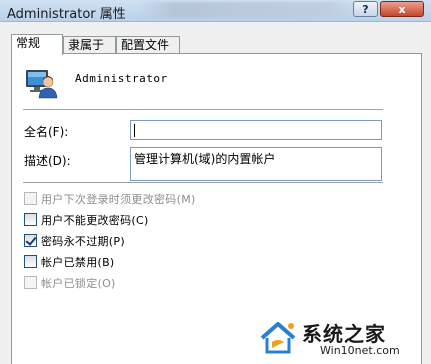 This screenshot has width=431, height=364. What do you see at coordinates (344, 334) in the screenshot?
I see `watermark-brand: 系统之家` at bounding box center [344, 334].